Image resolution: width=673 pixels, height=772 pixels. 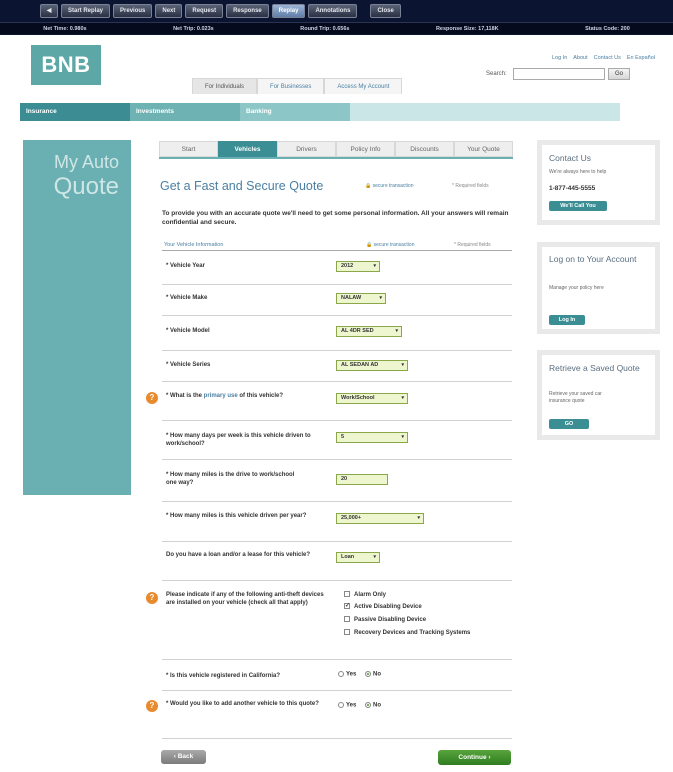 What do you see at coordinates (66, 65) in the screenshot?
I see `bnb-logo: BNB` at bounding box center [66, 65].